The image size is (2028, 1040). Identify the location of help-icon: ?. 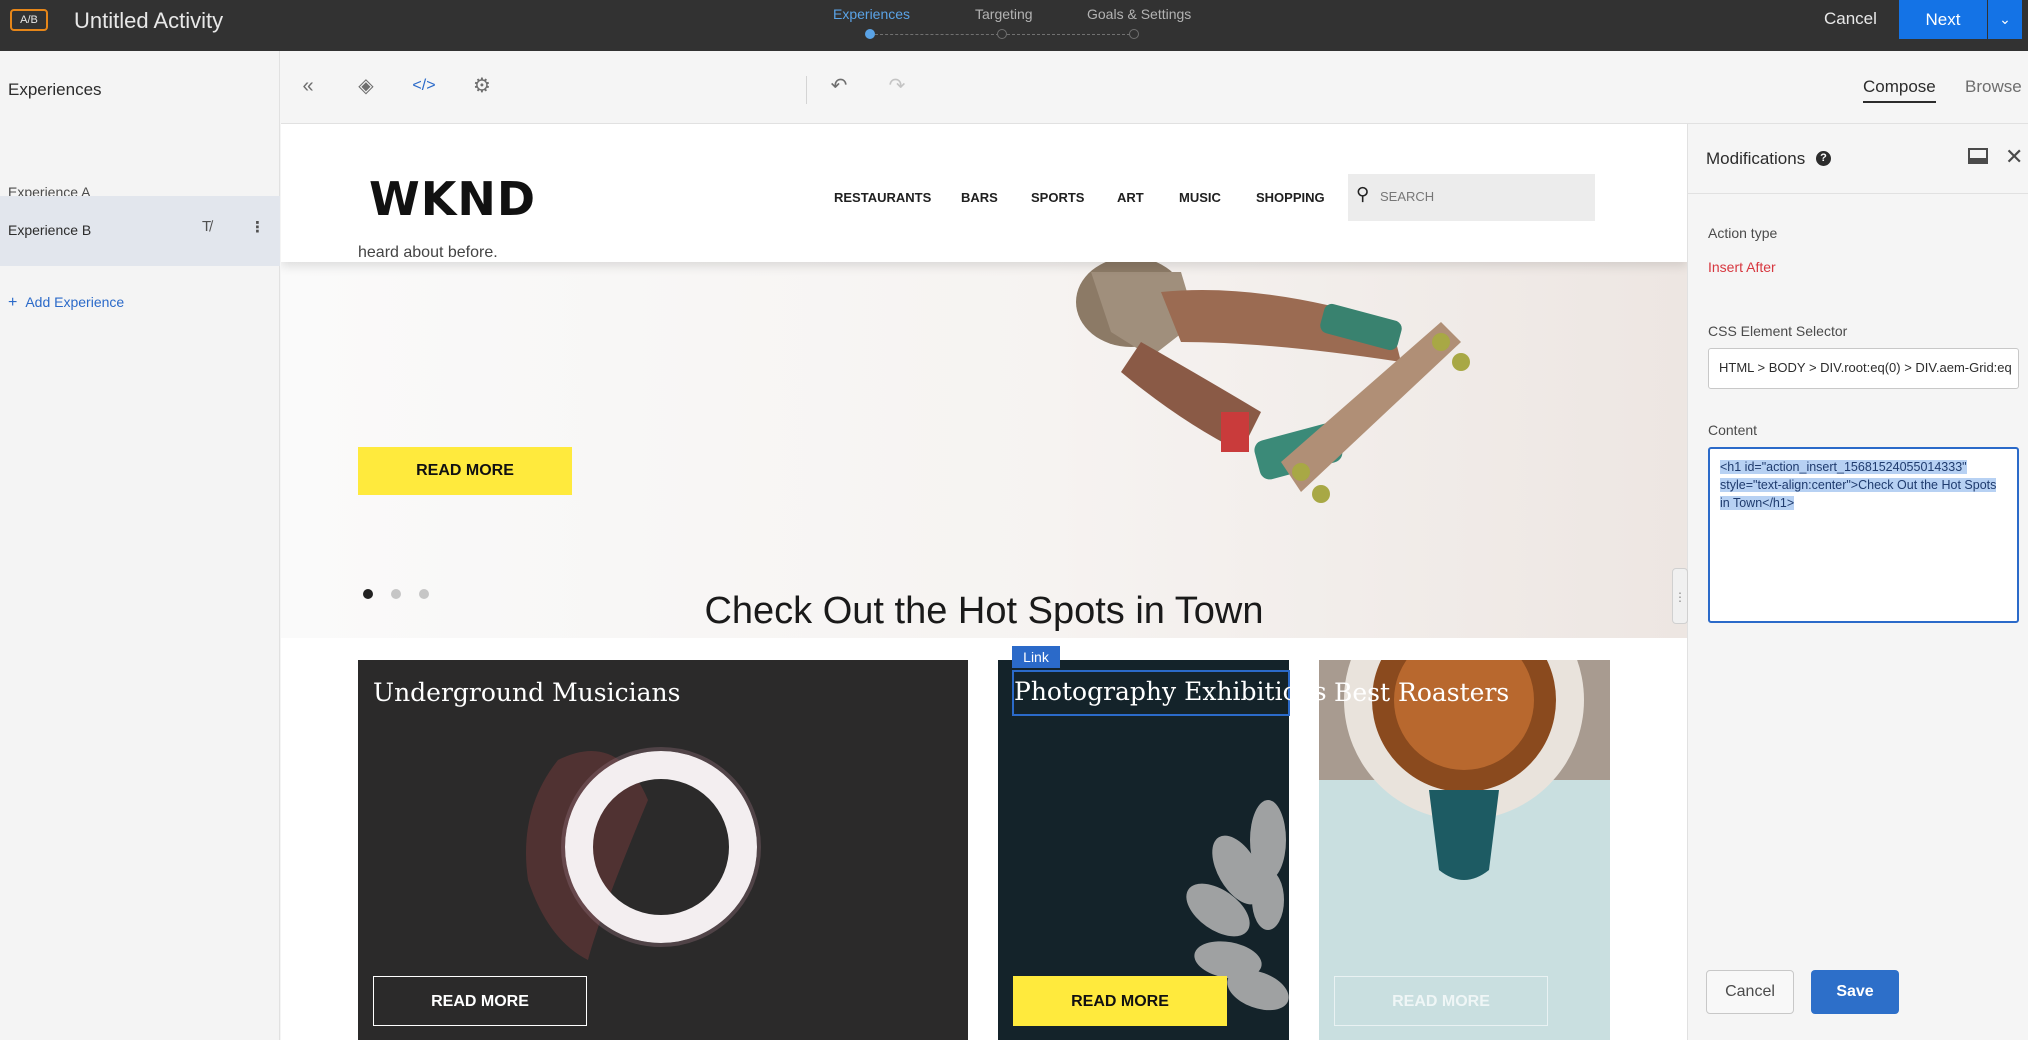
(1823, 158).